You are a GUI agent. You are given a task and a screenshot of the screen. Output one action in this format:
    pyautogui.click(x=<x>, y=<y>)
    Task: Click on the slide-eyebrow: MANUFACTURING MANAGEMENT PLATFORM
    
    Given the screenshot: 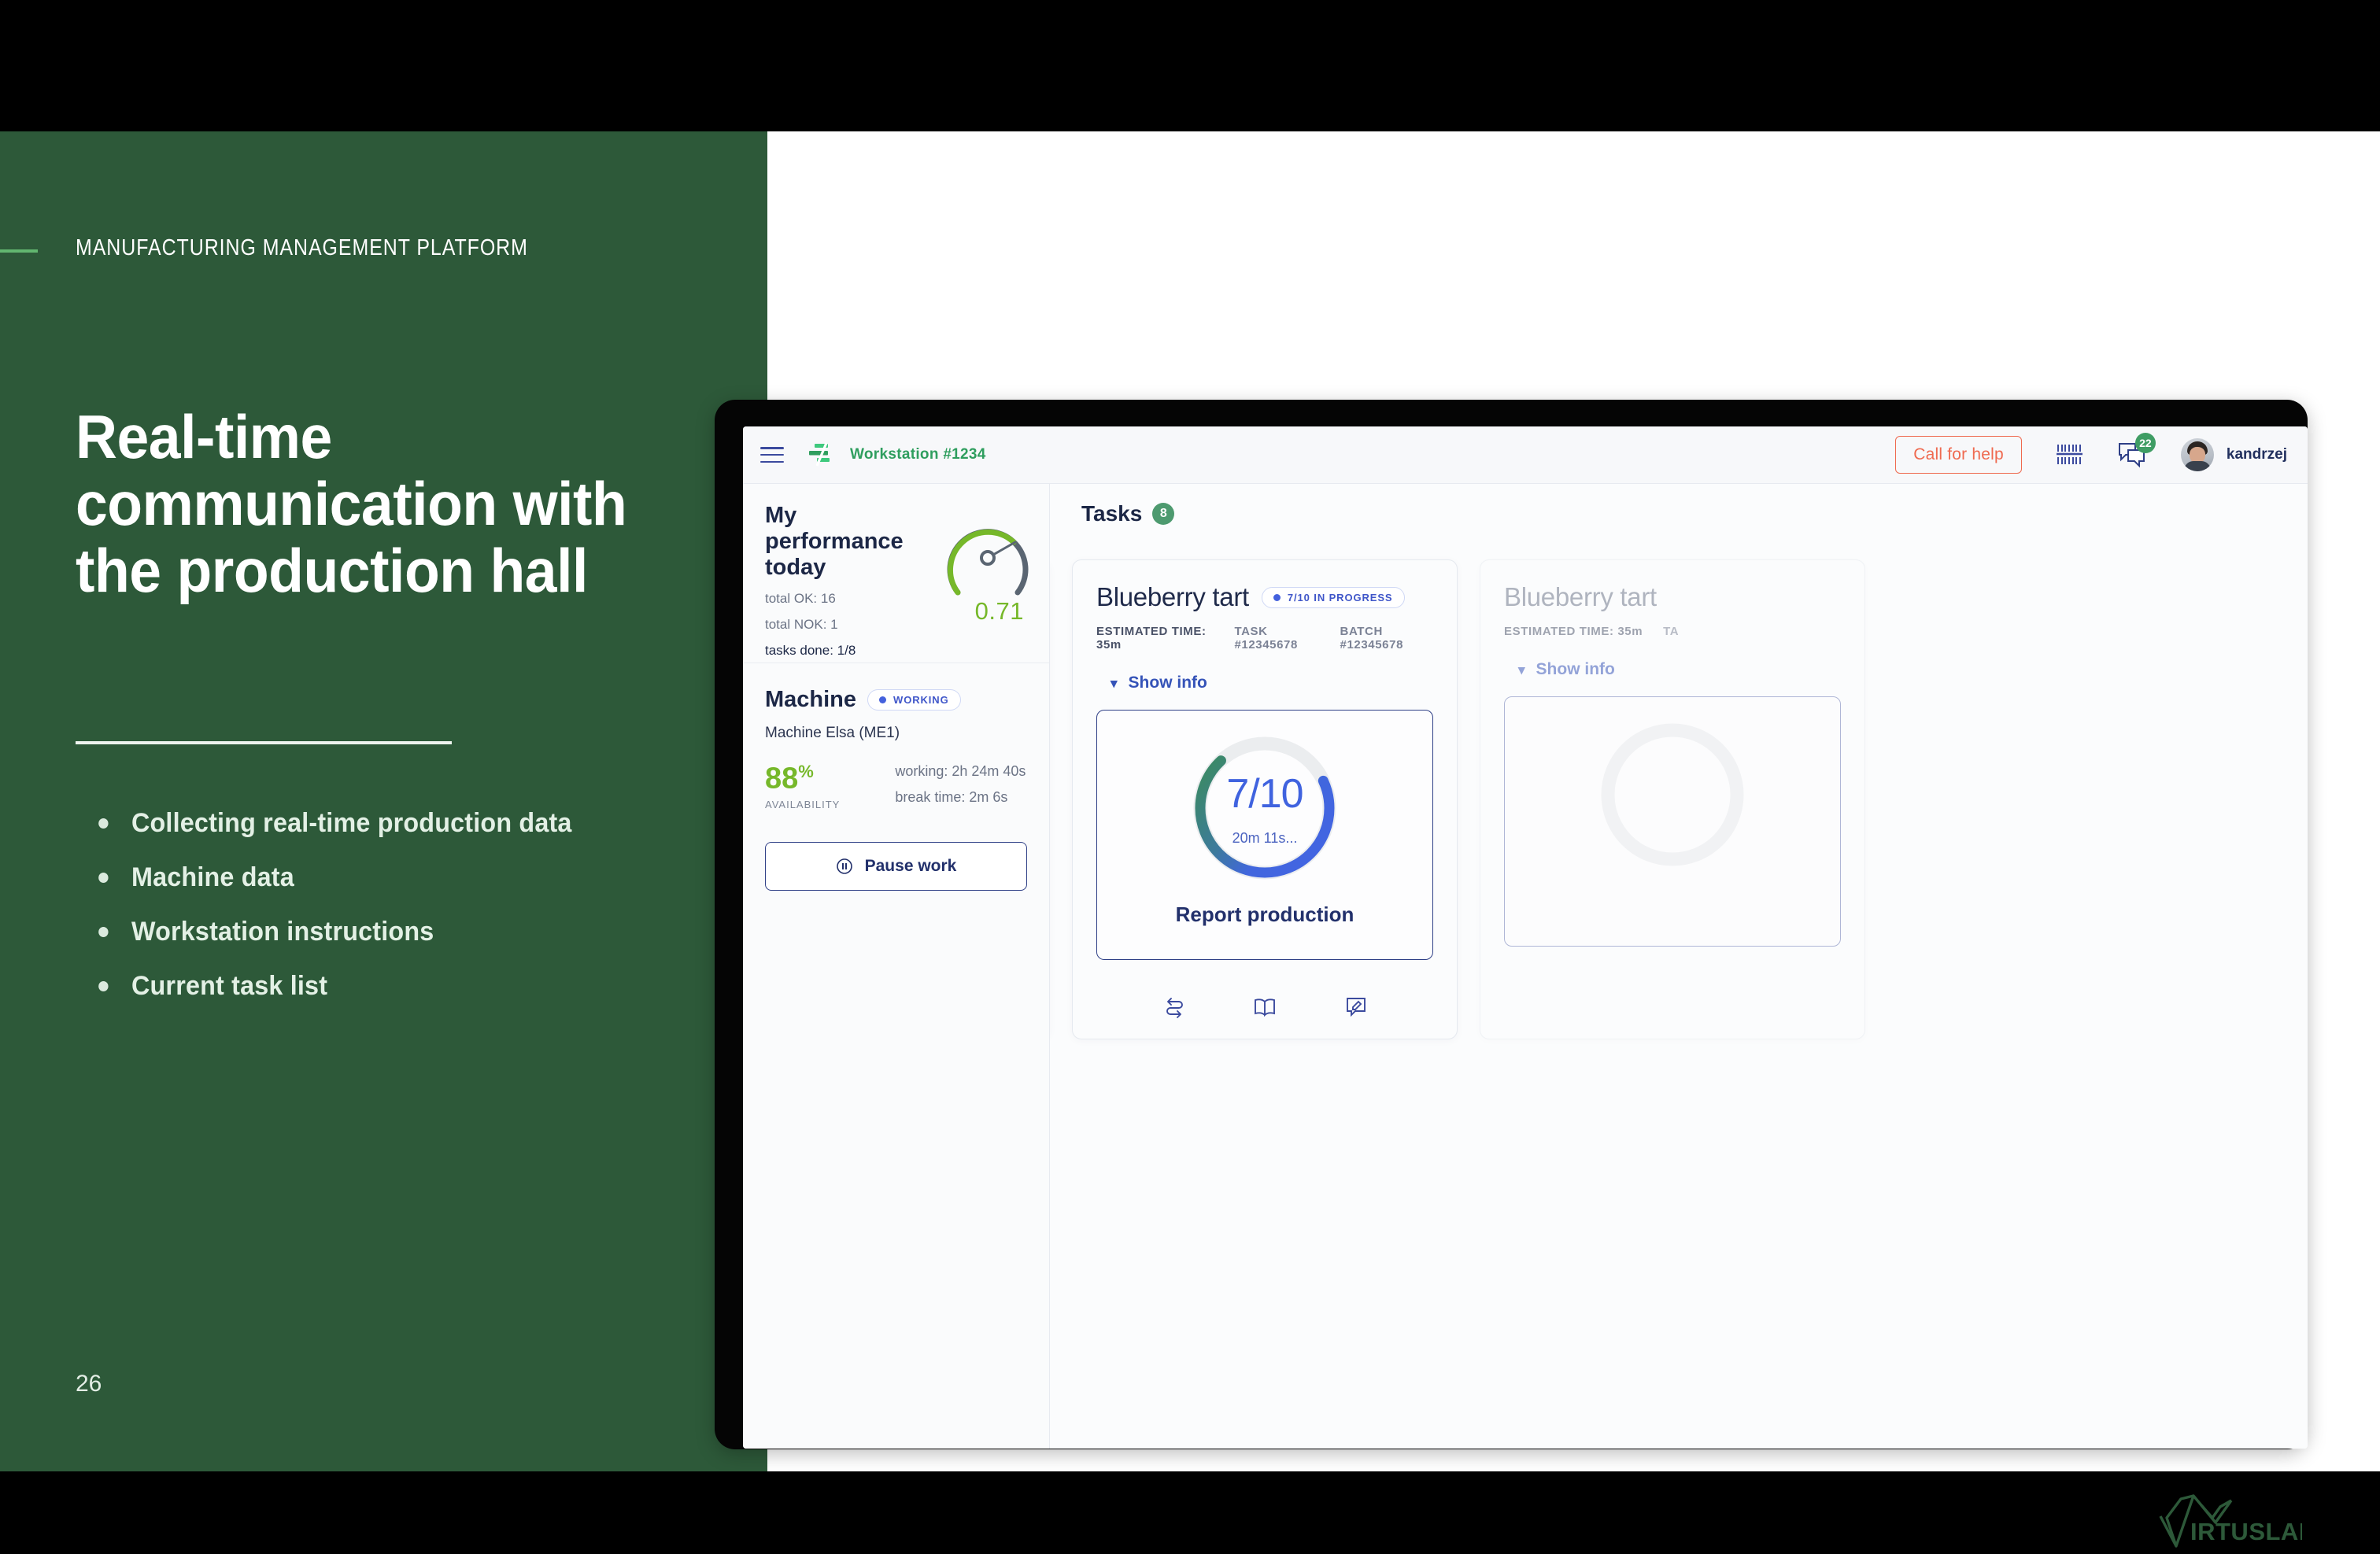 What is the action you would take?
    pyautogui.click(x=302, y=247)
    